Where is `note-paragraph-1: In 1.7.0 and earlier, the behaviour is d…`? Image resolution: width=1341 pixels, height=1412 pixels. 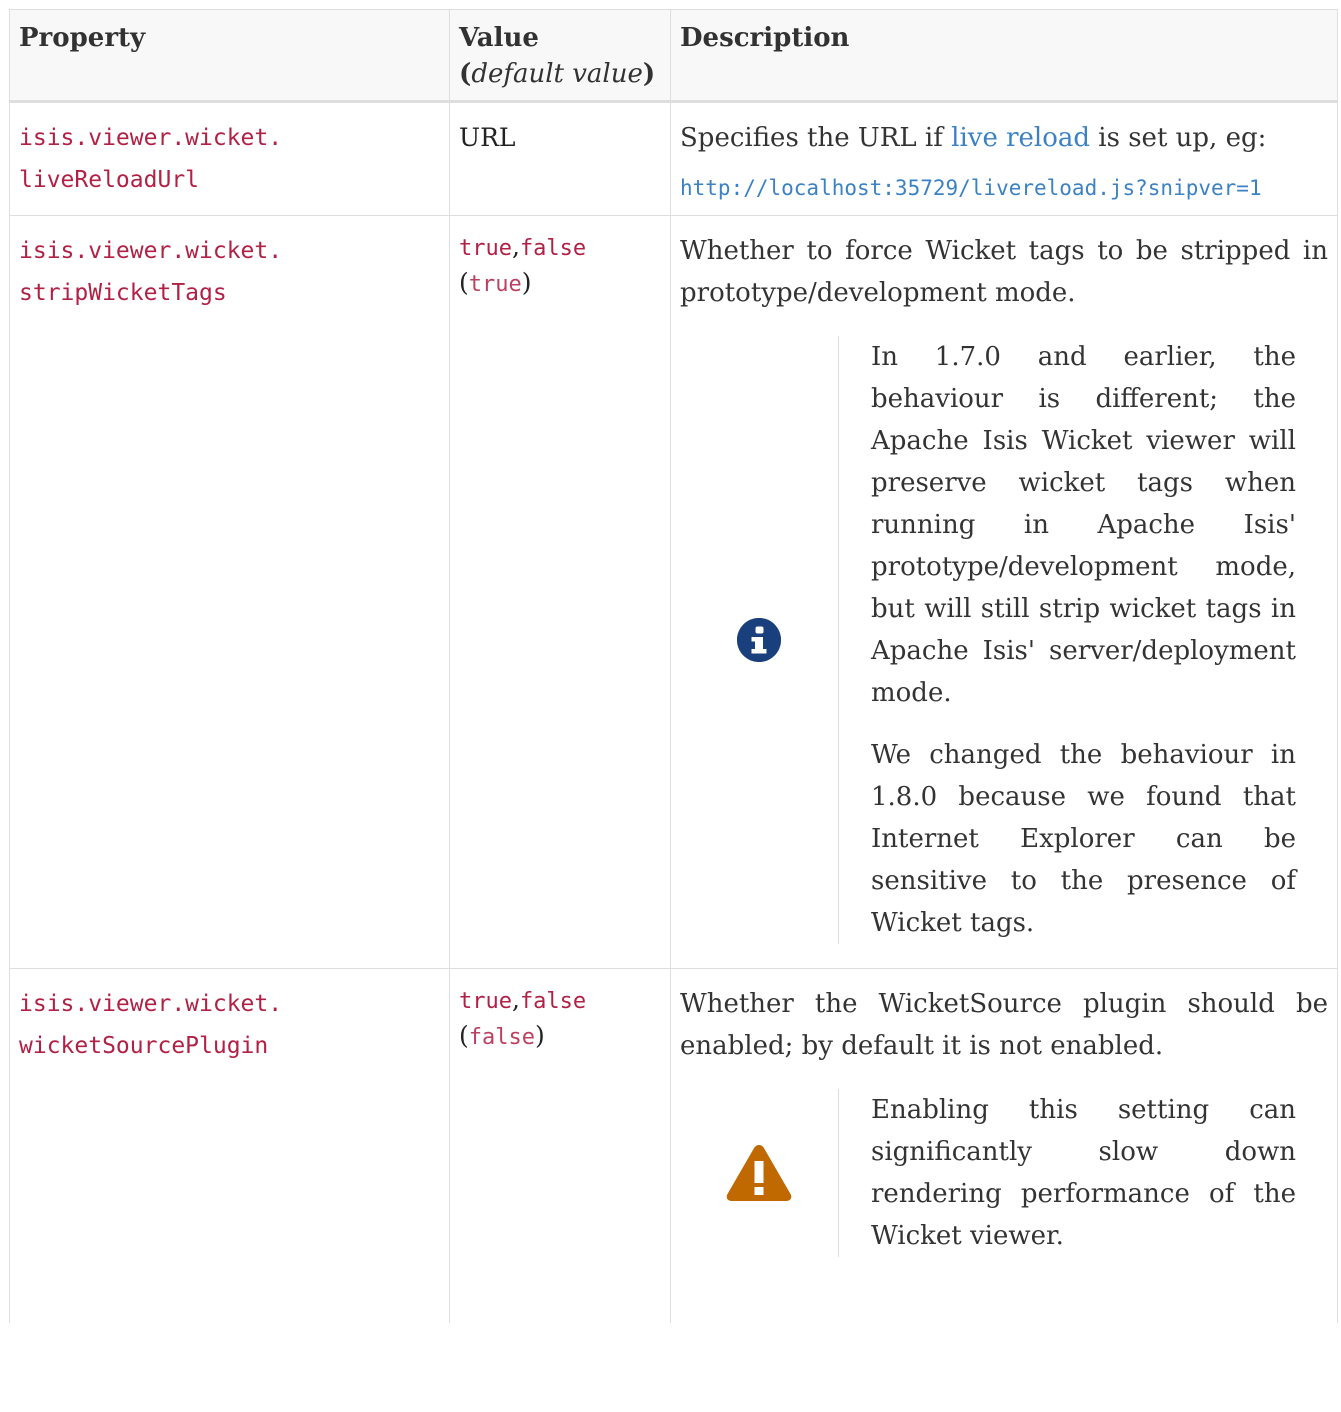
note-paragraph-1: In 1.7.0 and earlier, the behaviour is d… is located at coordinates (1083, 525).